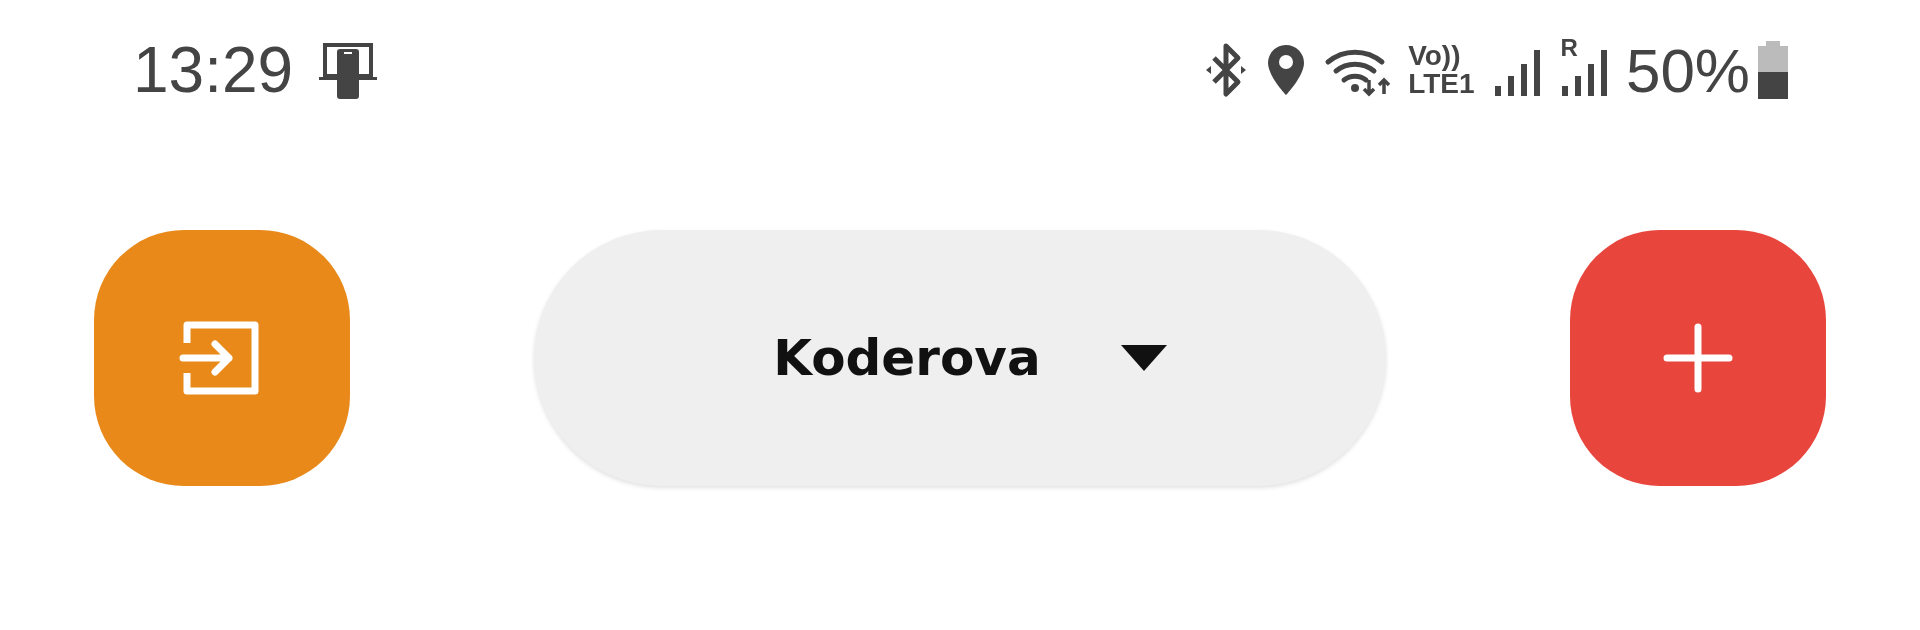 The height and width of the screenshot is (630, 1920). I want to click on battery-icon, so click(1773, 70).